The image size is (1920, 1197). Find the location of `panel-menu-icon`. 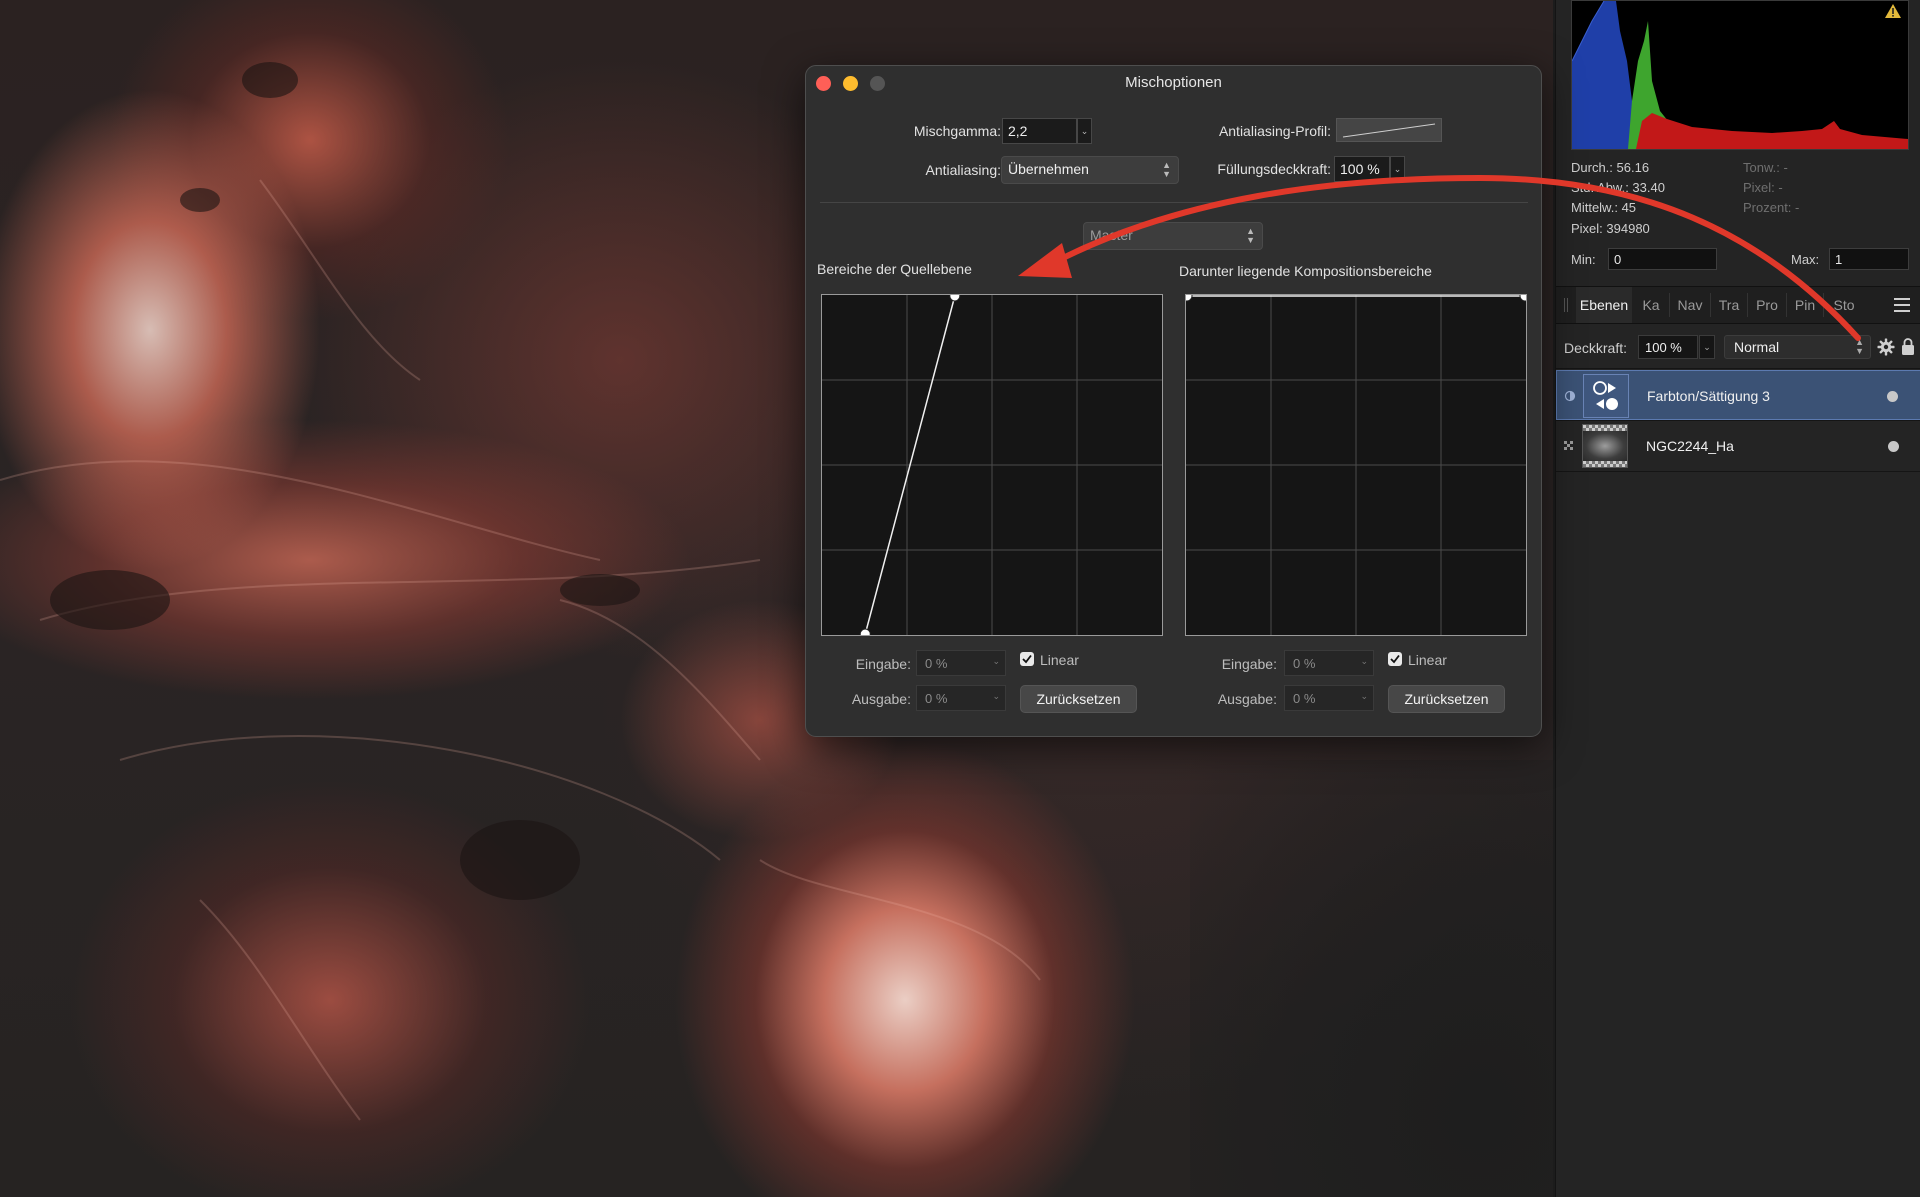

panel-menu-icon is located at coordinates (1902, 305).